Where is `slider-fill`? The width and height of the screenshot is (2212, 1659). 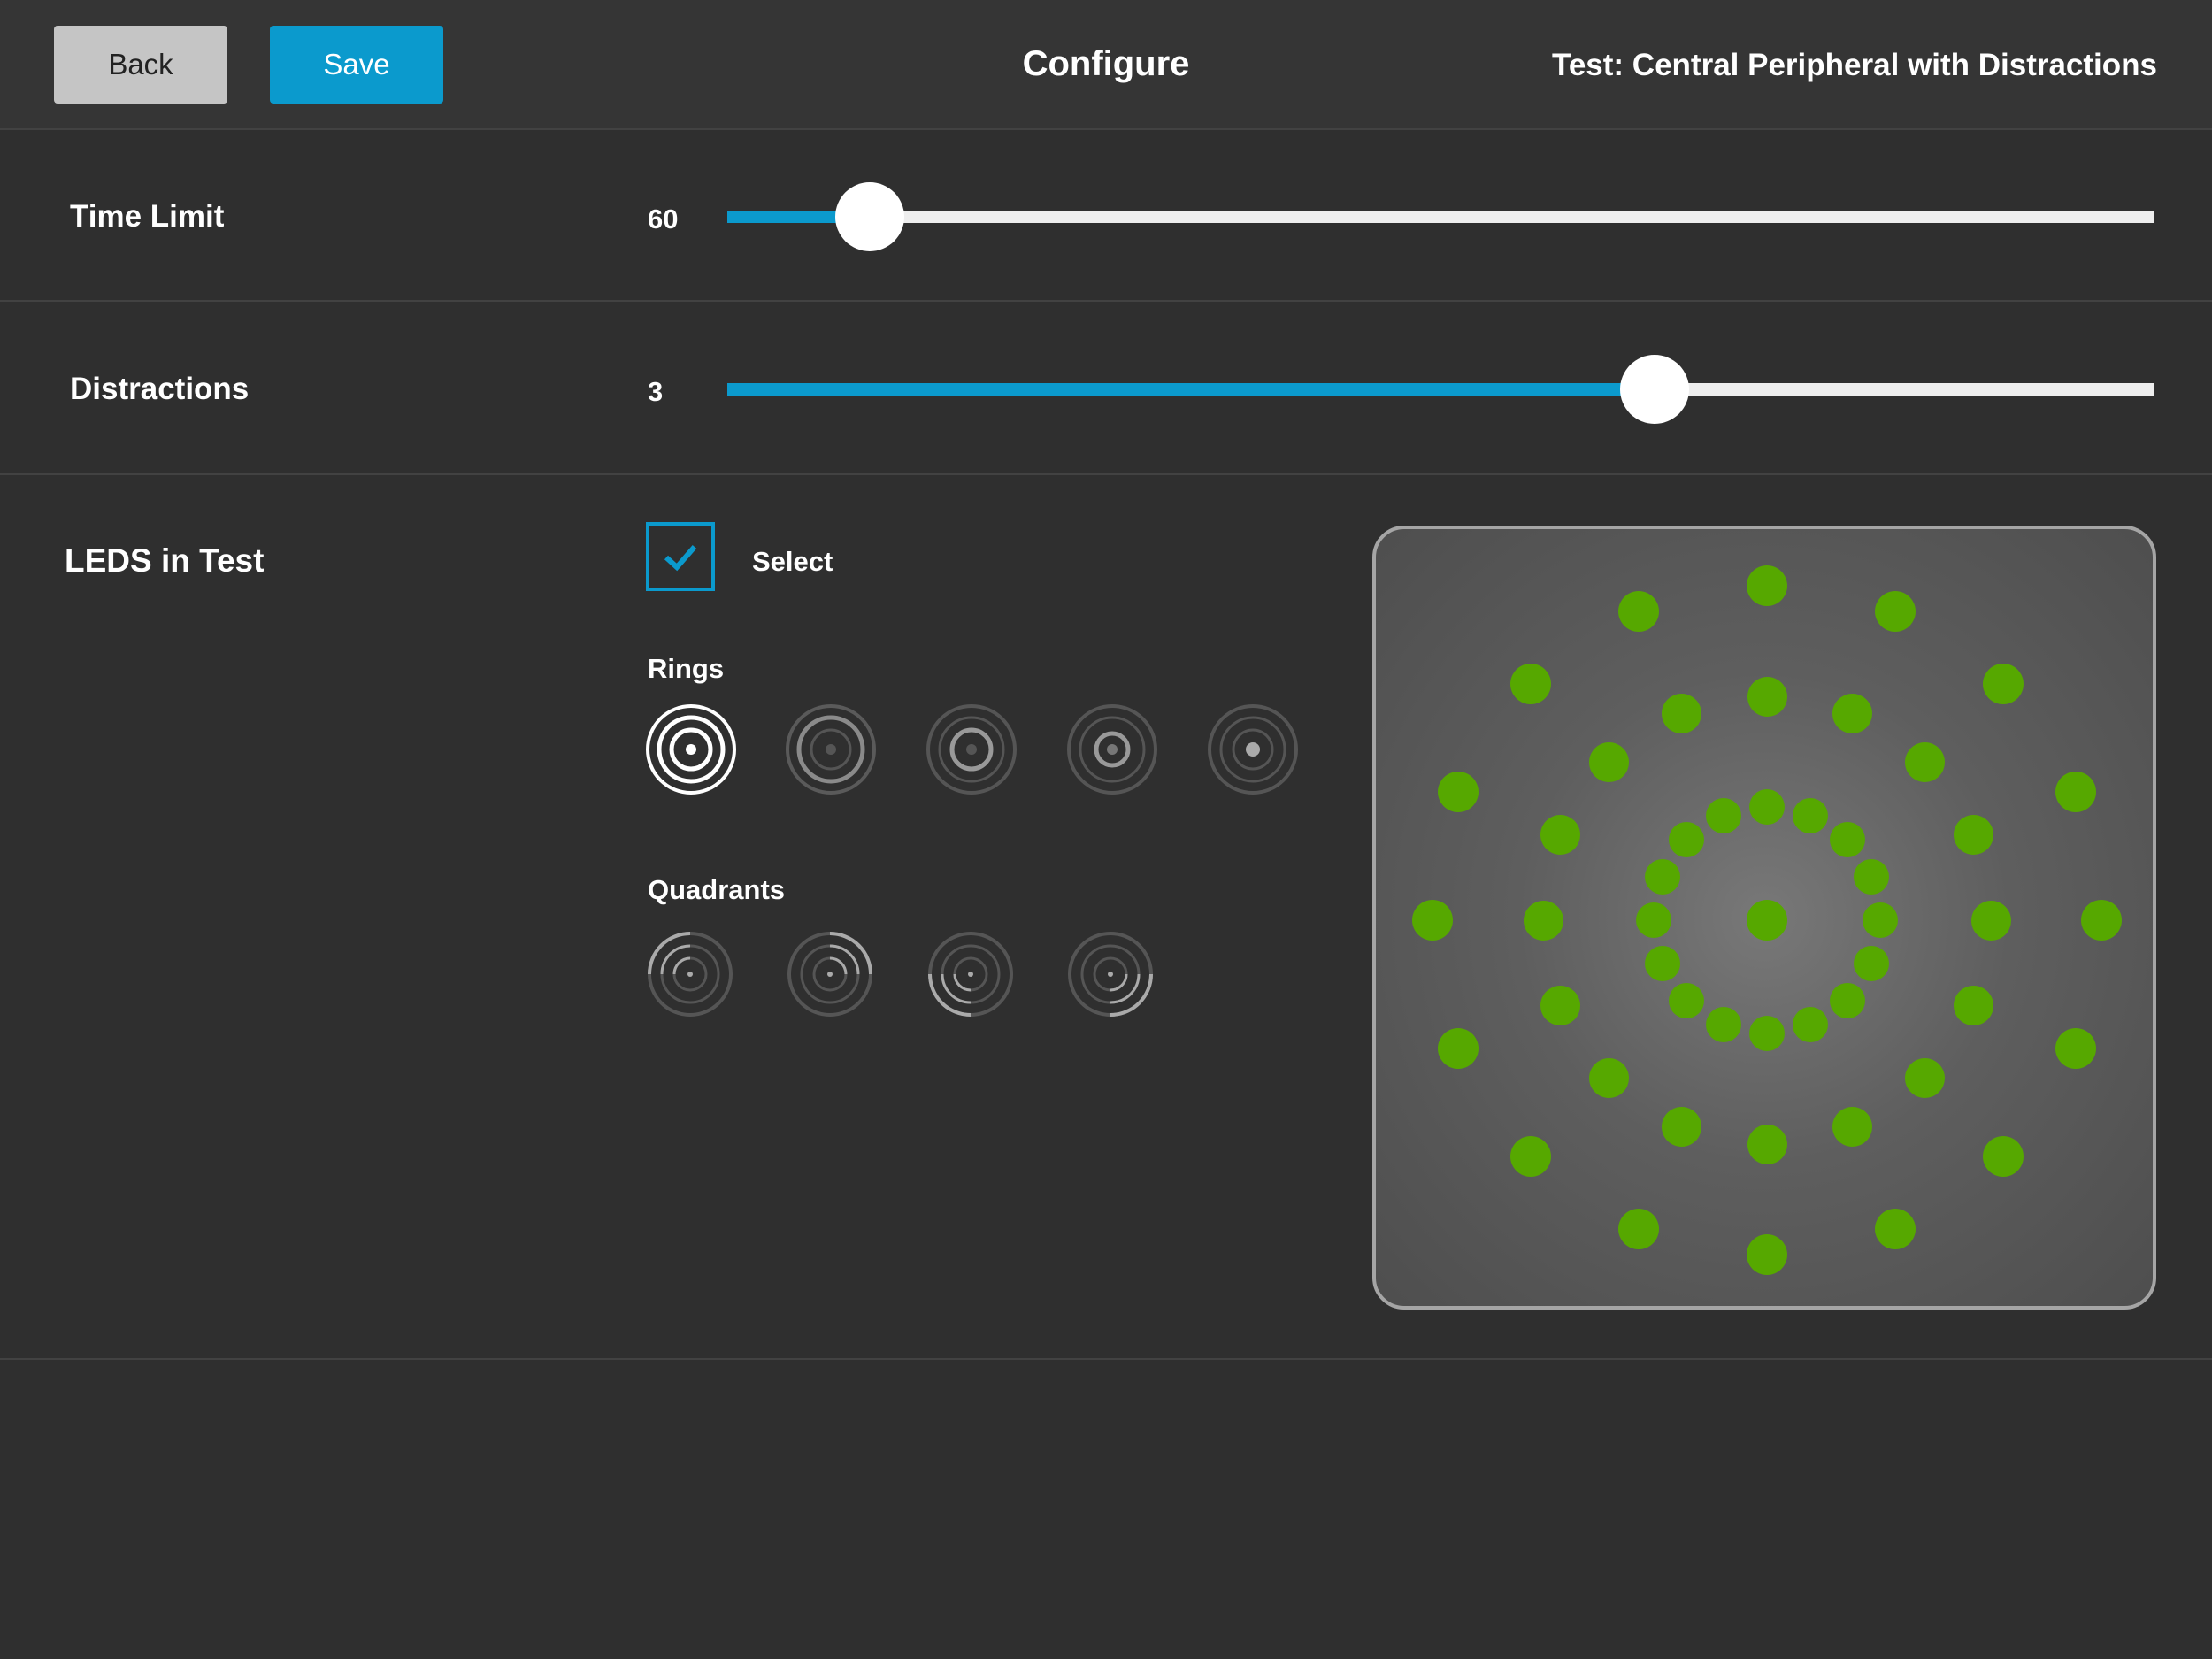 slider-fill is located at coordinates (1191, 389).